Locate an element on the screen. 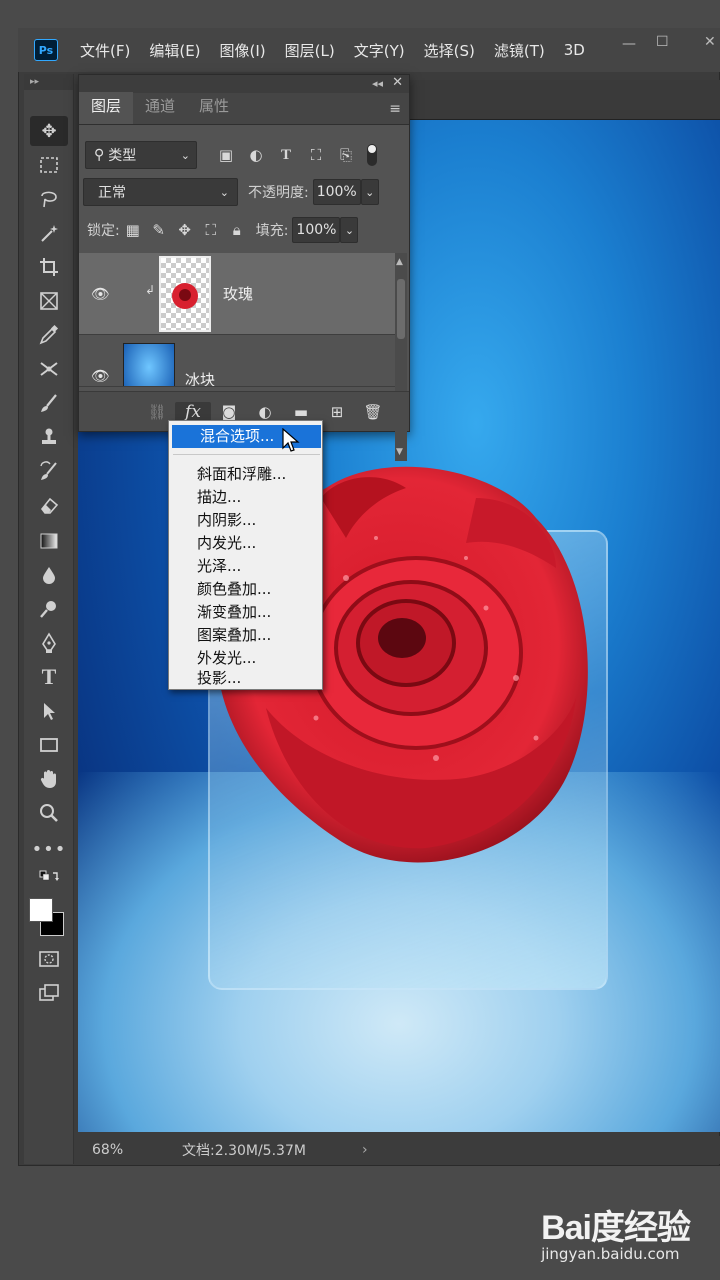  filter-type-icon: T is located at coordinates (286, 155).